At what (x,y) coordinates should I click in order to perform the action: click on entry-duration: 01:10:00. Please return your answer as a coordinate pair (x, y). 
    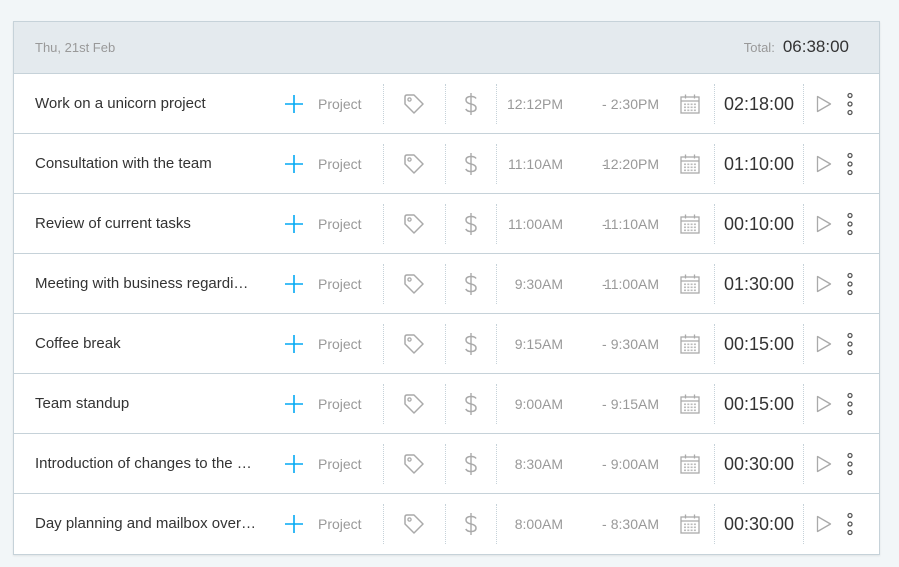
    Looking at the image, I should click on (759, 164).